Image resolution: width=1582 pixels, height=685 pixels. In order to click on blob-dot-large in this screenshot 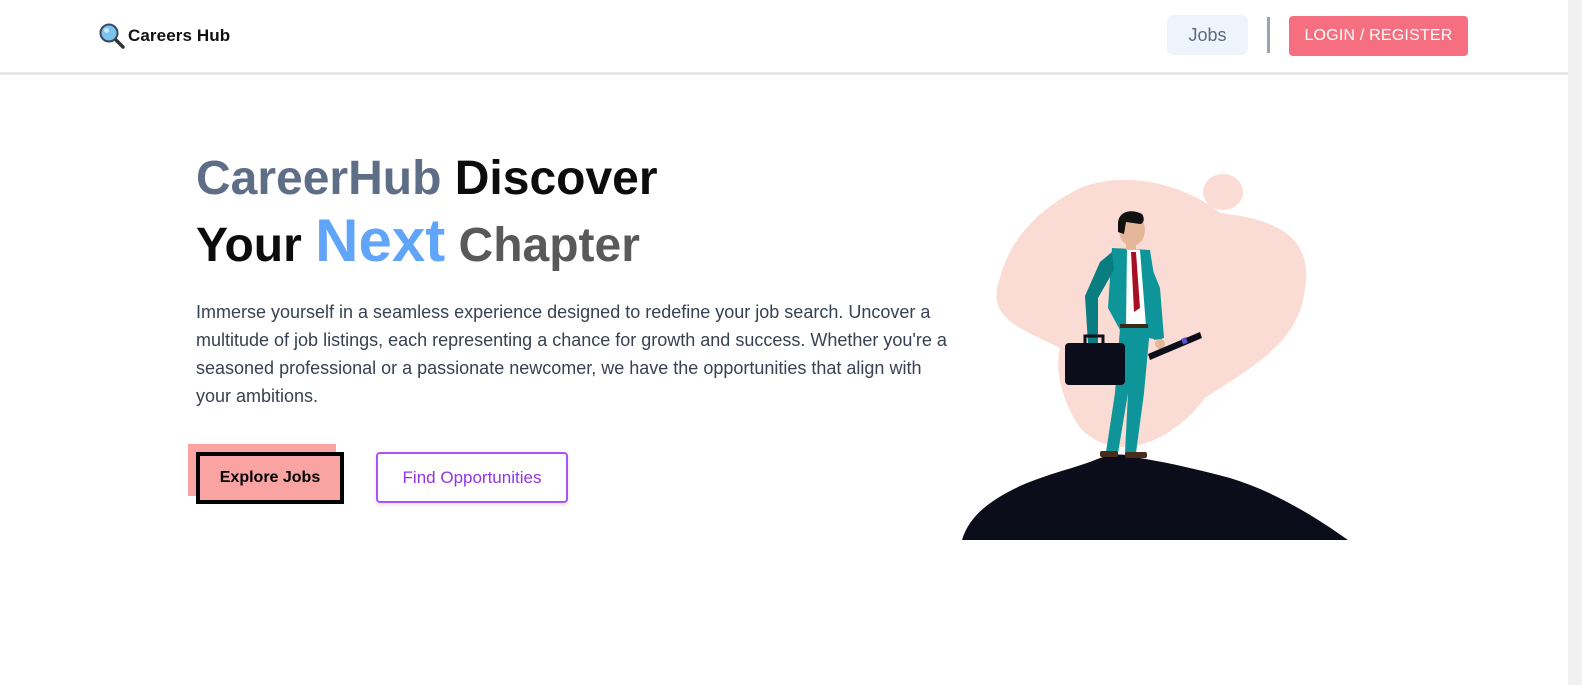, I will do `click(1223, 192)`.